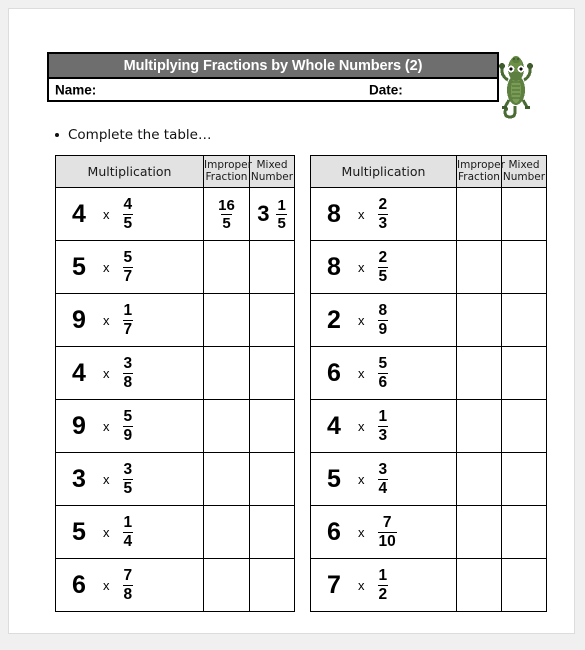 This screenshot has height=650, width=585. I want to click on fraction-numerator: 16, so click(226, 205).